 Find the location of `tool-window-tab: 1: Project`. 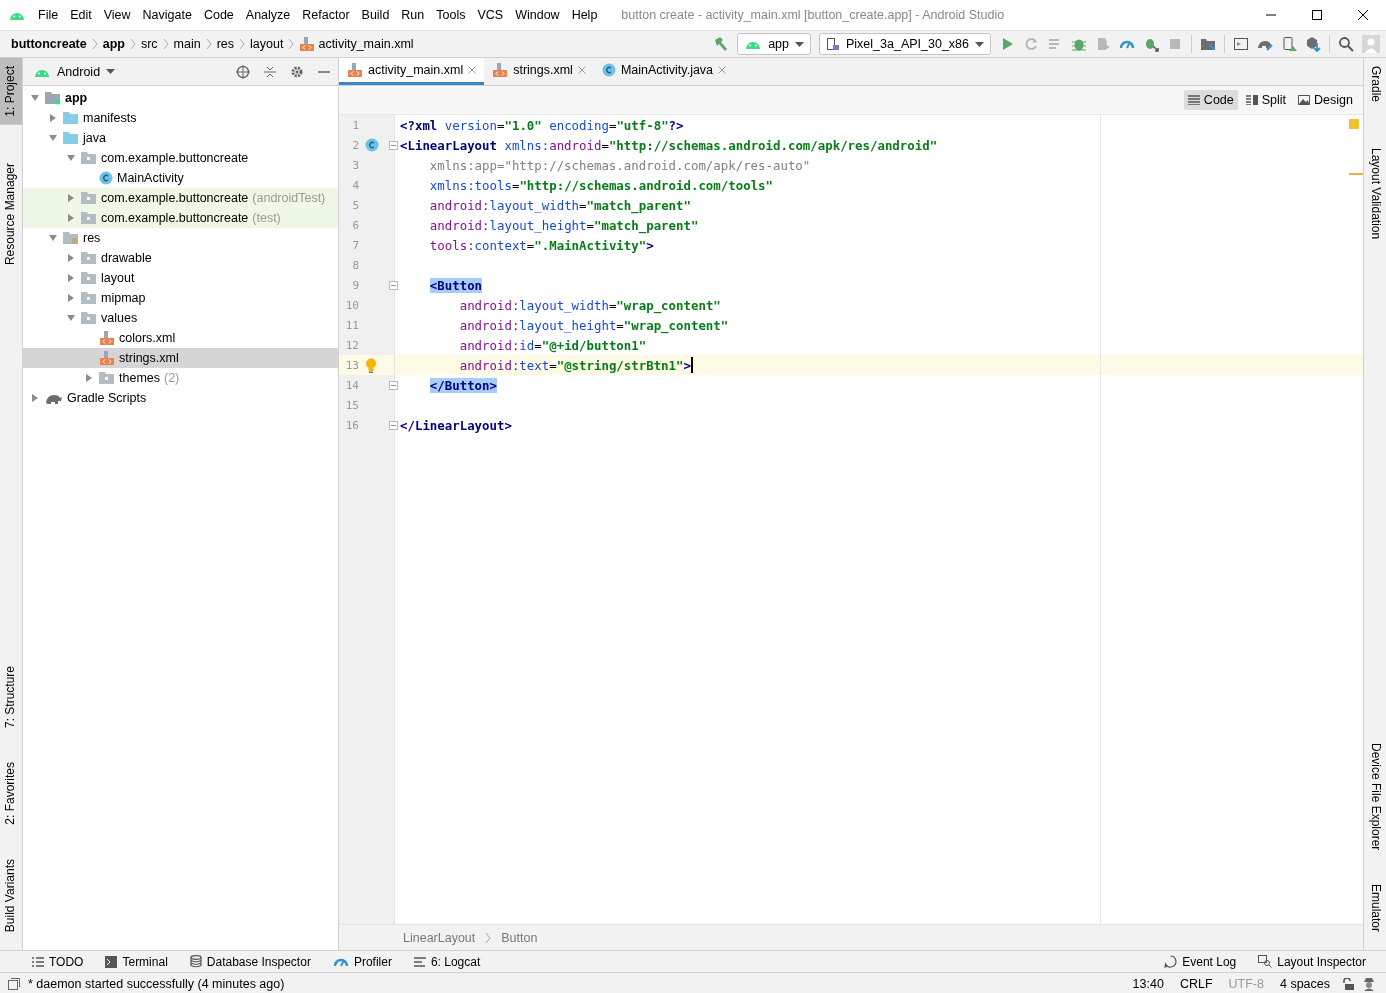

tool-window-tab: 1: Project is located at coordinates (11, 91).